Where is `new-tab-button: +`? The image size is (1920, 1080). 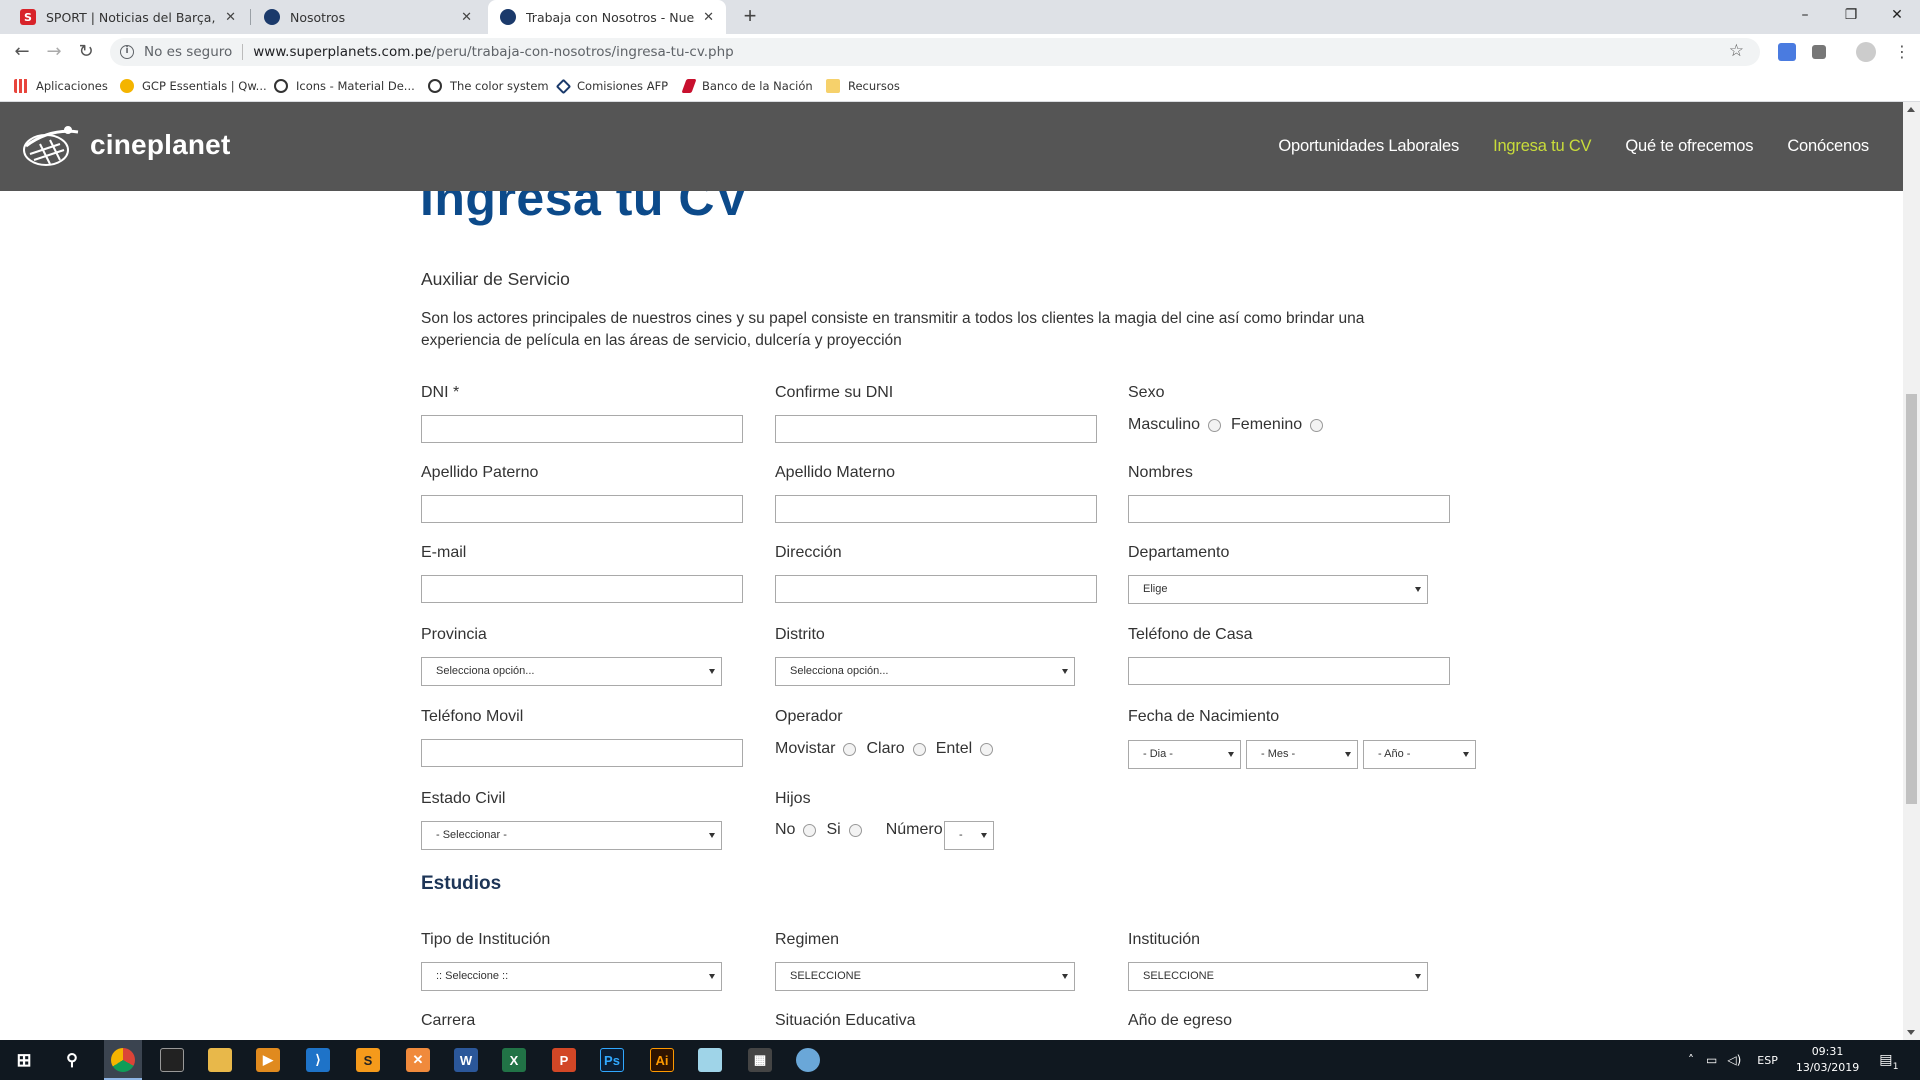 new-tab-button: + is located at coordinates (750, 17).